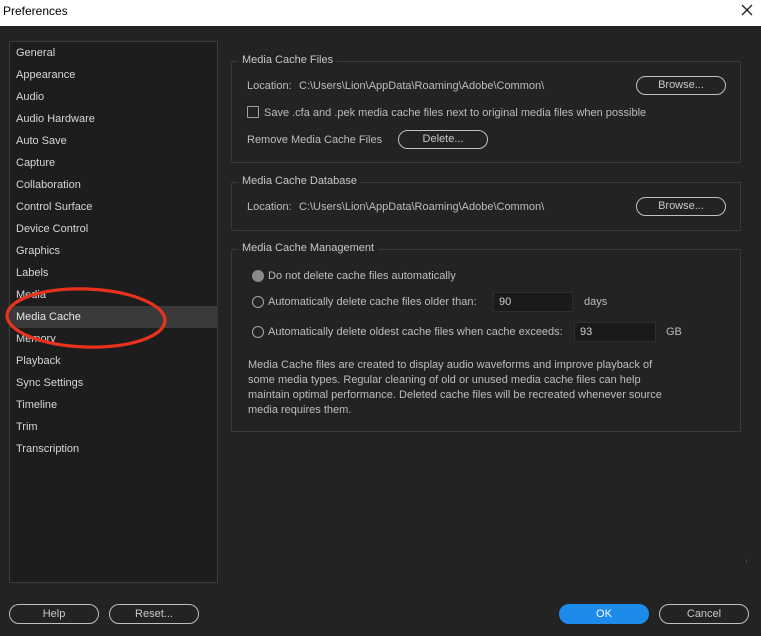  I want to click on sidebar-item-control-surface: Control Surface, so click(113, 207).